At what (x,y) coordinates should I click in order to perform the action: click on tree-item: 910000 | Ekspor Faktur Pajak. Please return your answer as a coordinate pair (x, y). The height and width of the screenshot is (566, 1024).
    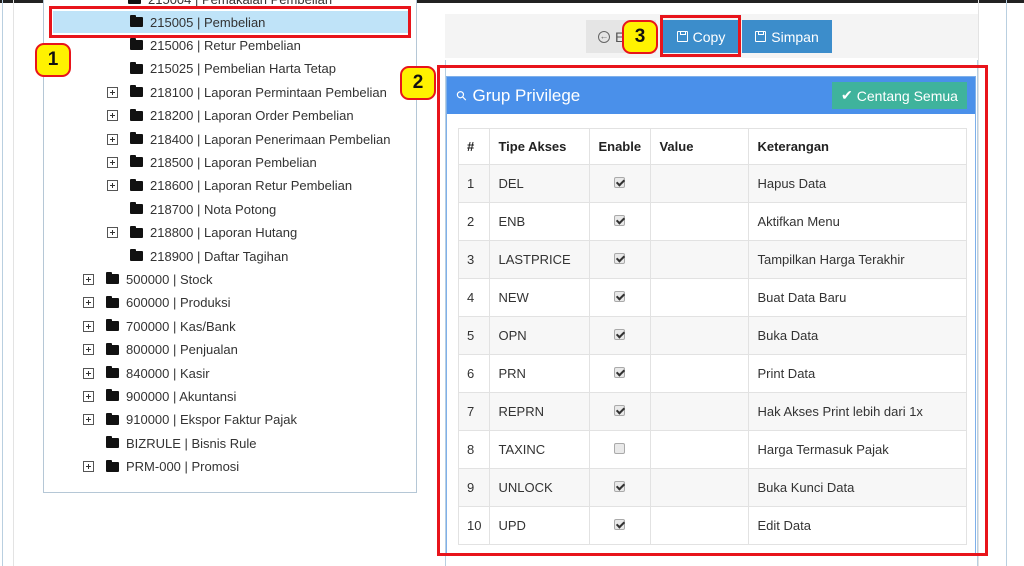
    Looking at the image, I should click on (190, 420).